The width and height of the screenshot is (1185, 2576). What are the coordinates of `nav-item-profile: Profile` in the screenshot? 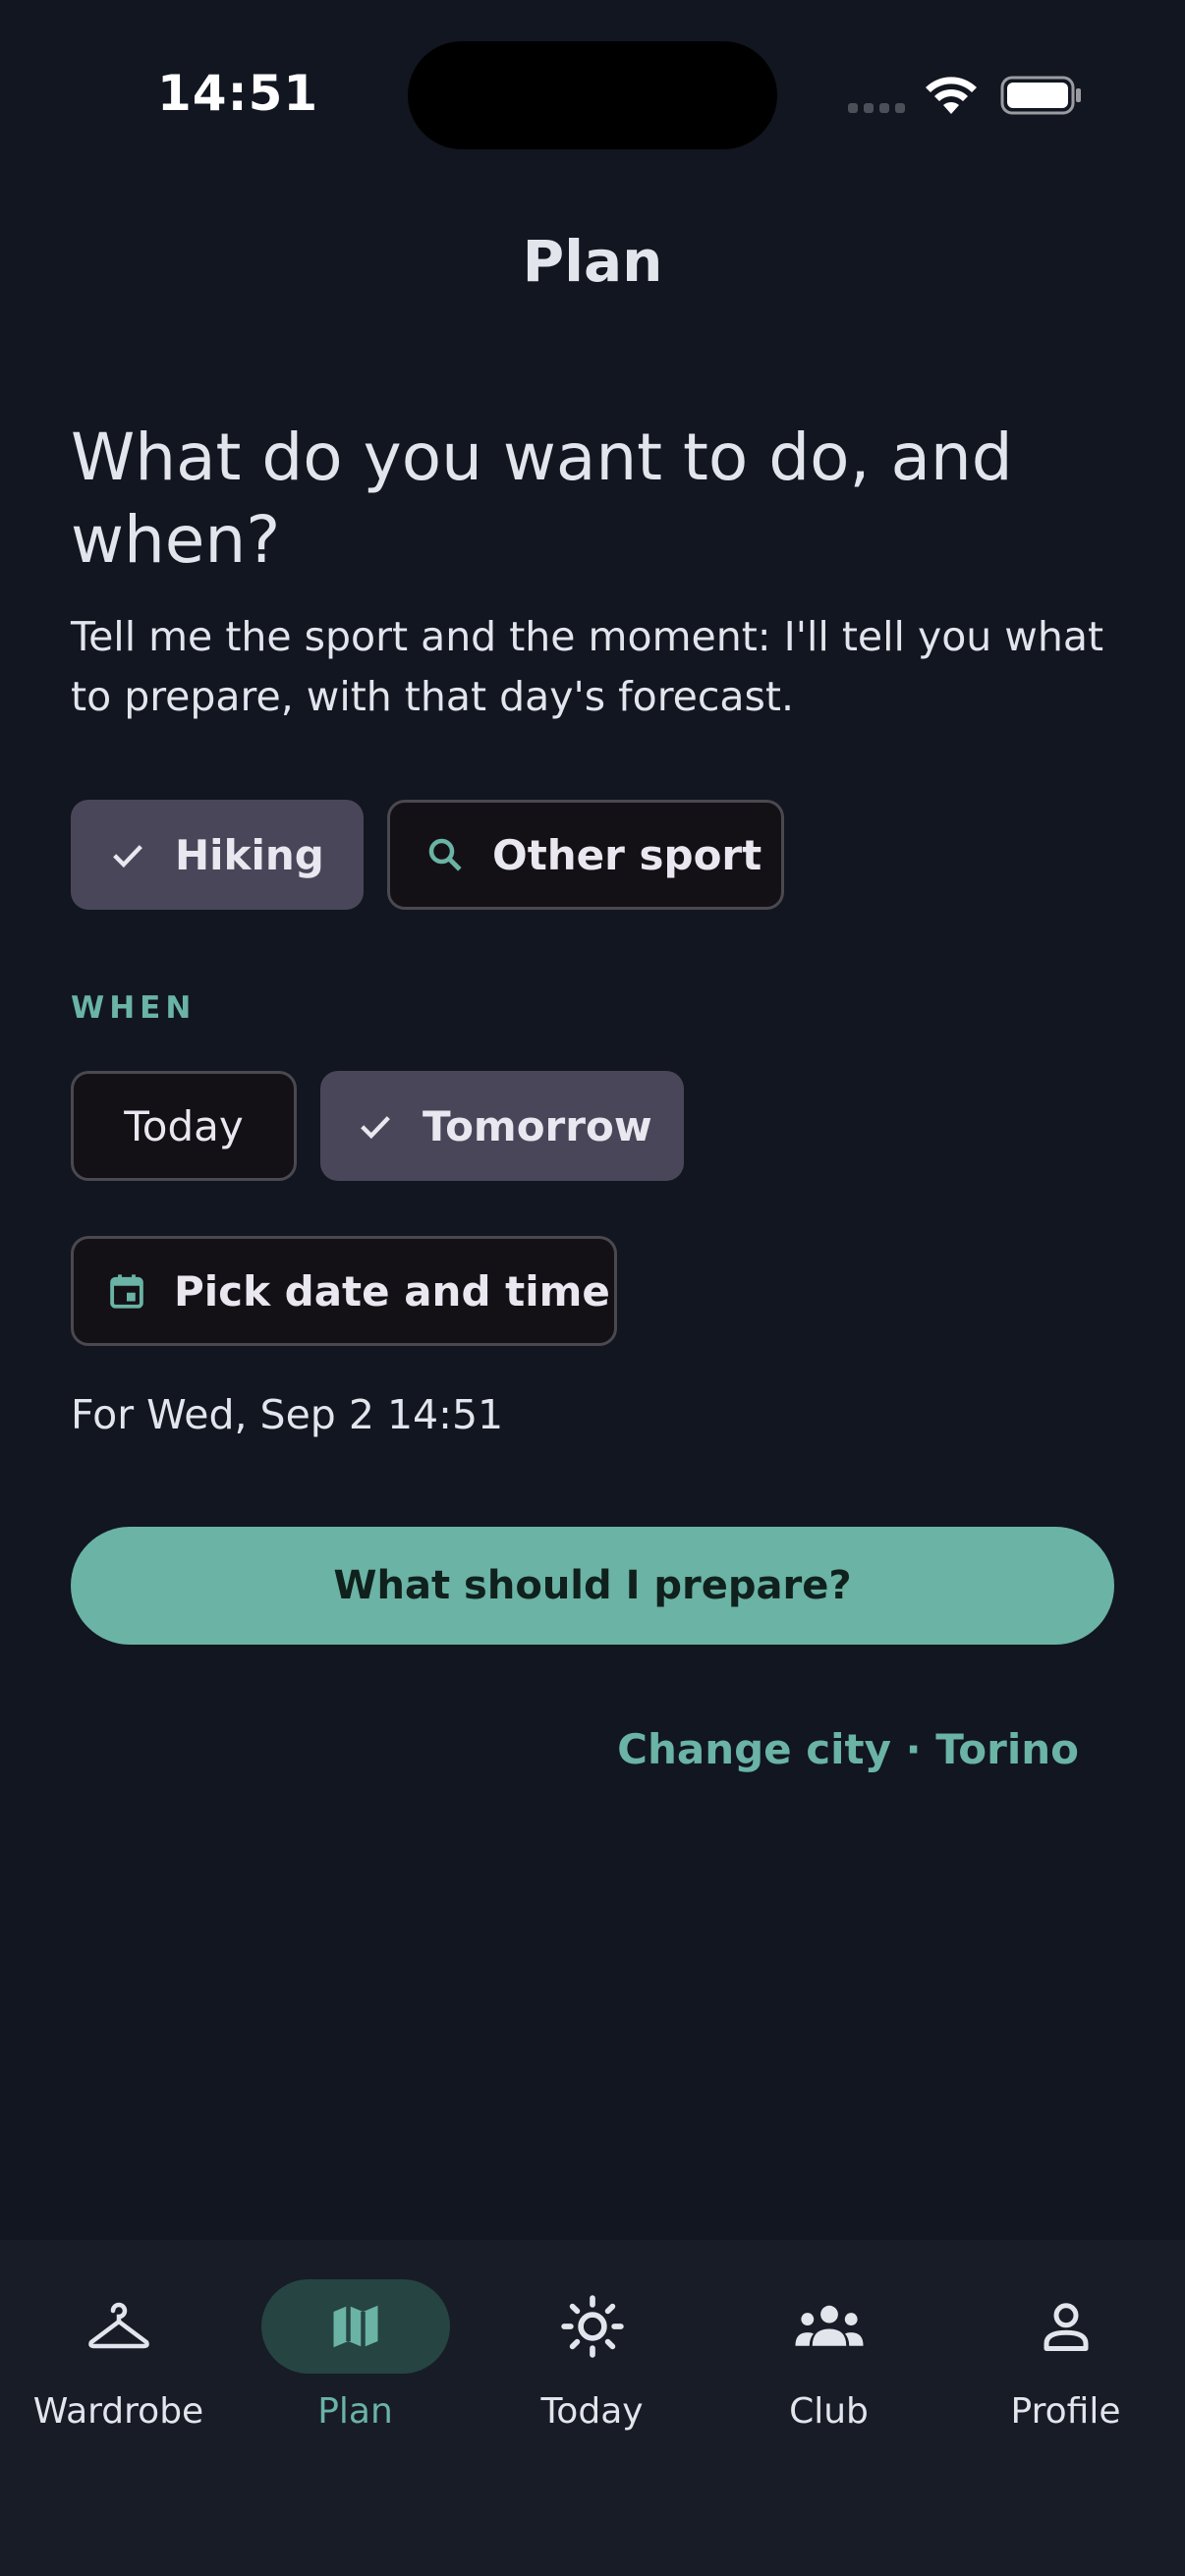 It's located at (1065, 2358).